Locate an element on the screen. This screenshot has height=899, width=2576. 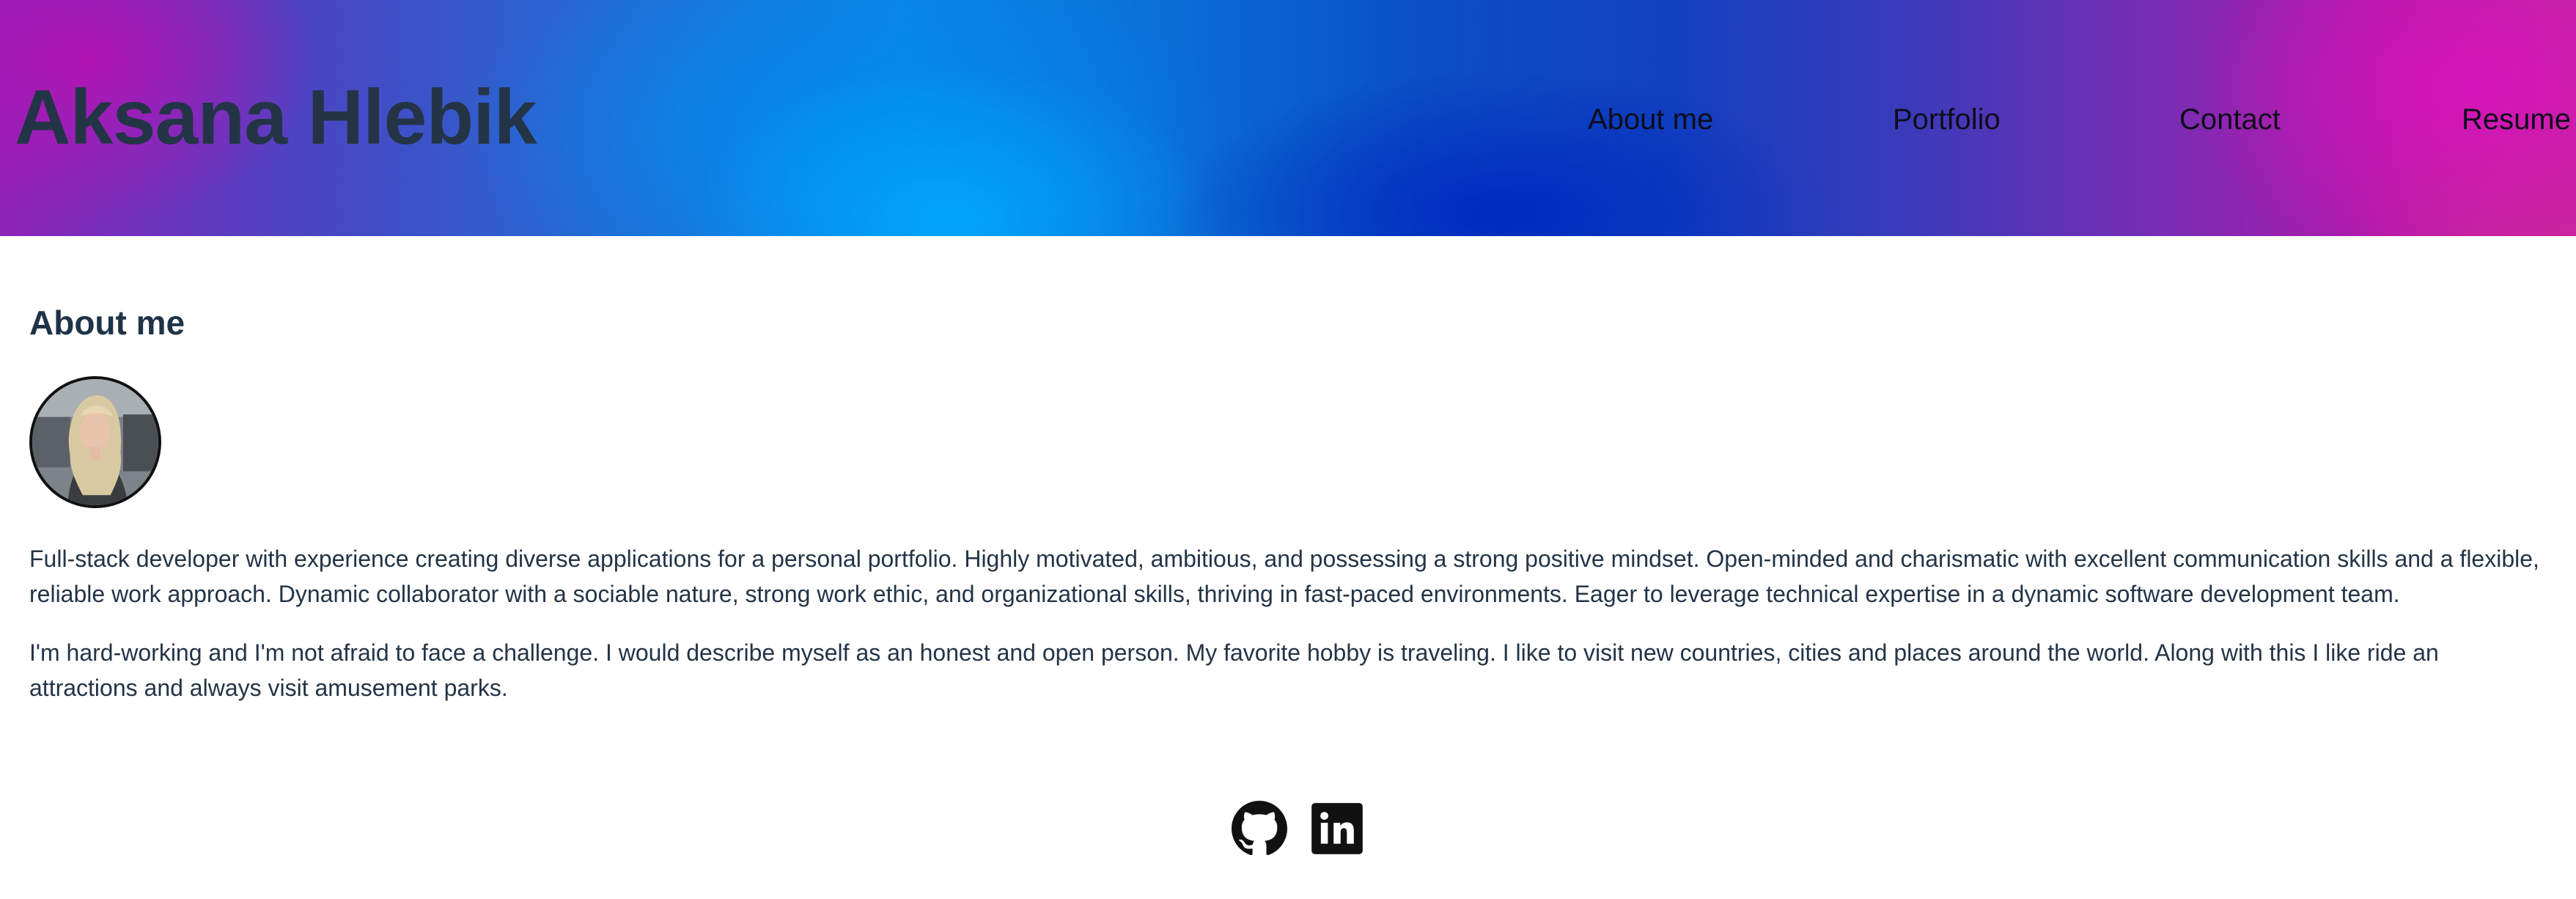
profile-photo is located at coordinates (95, 442).